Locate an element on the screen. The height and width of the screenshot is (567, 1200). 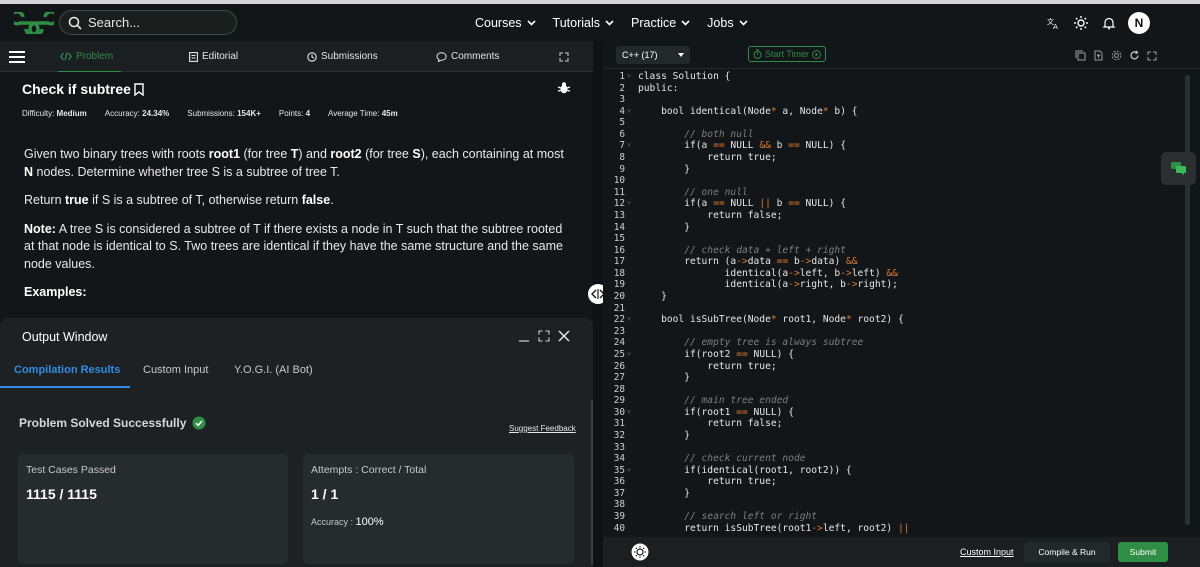
nav-icons: 文A N is located at coordinates (1095, 22).